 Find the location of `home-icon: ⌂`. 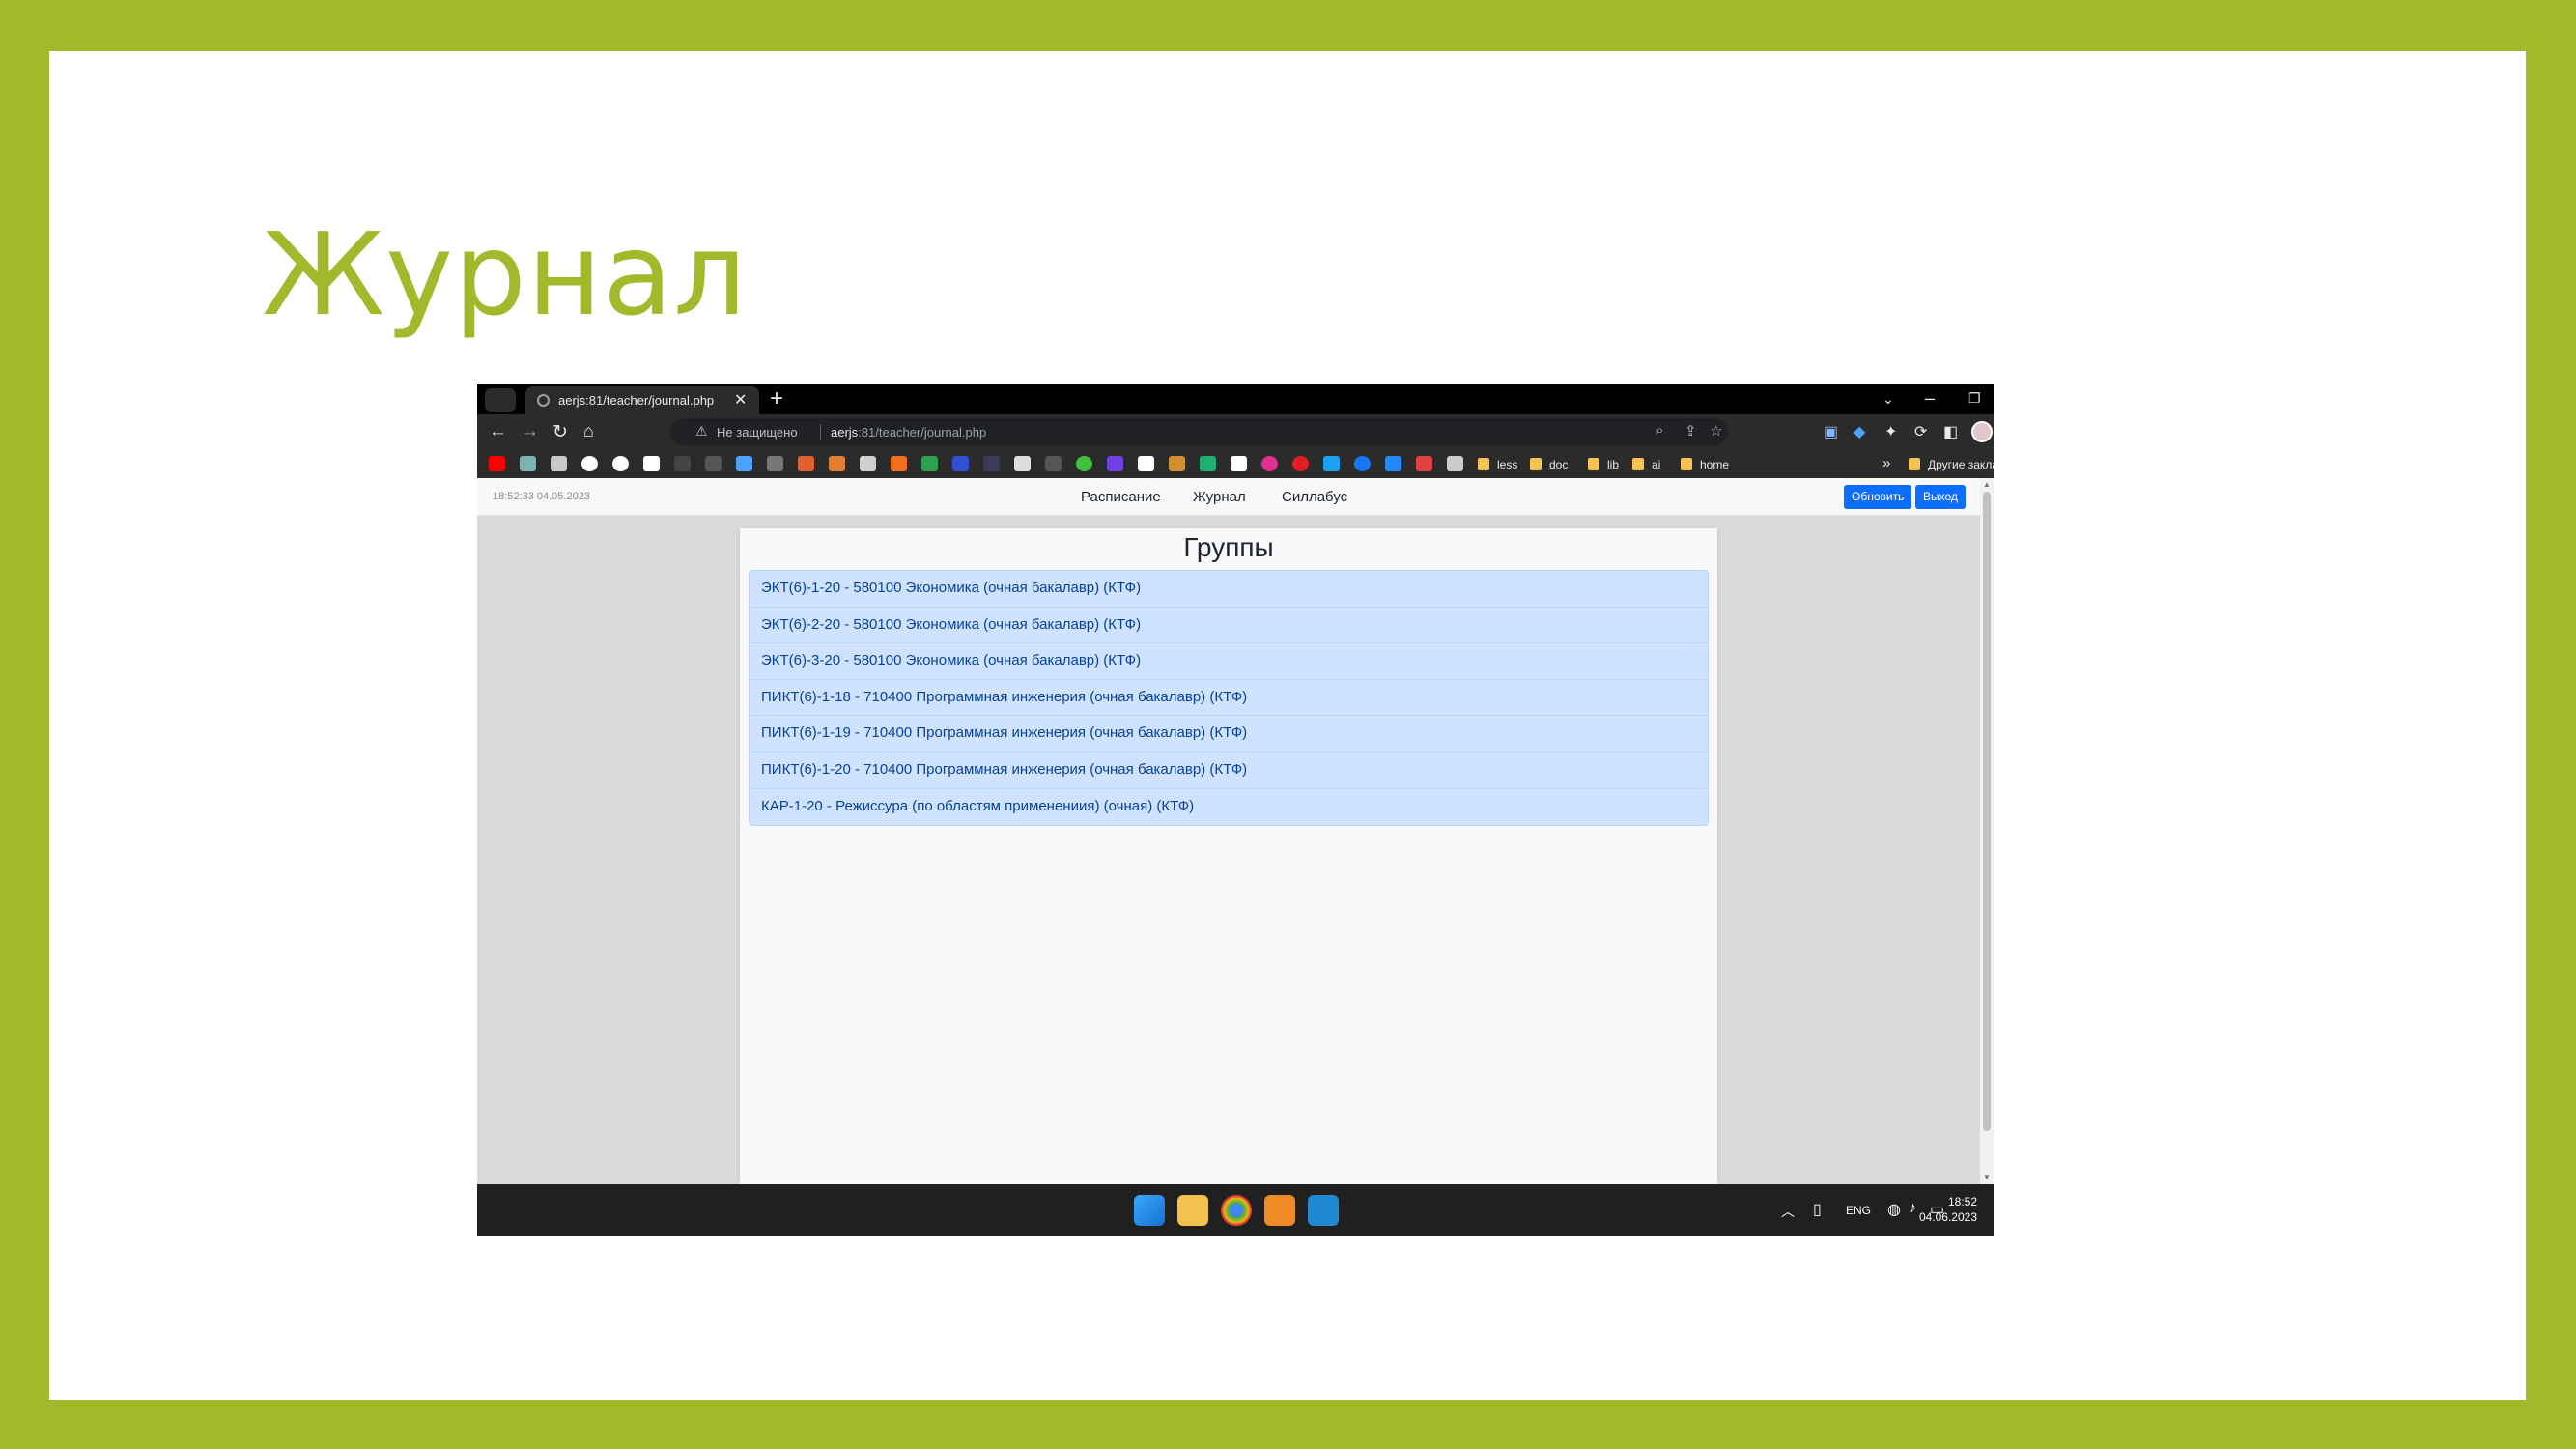

home-icon: ⌂ is located at coordinates (588, 431).